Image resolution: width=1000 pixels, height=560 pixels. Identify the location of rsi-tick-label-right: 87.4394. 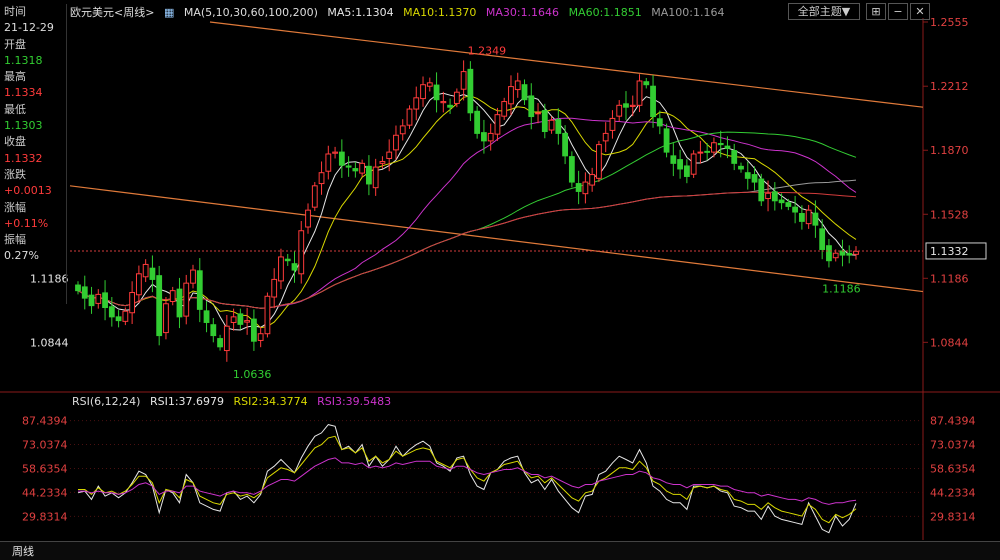
(953, 421).